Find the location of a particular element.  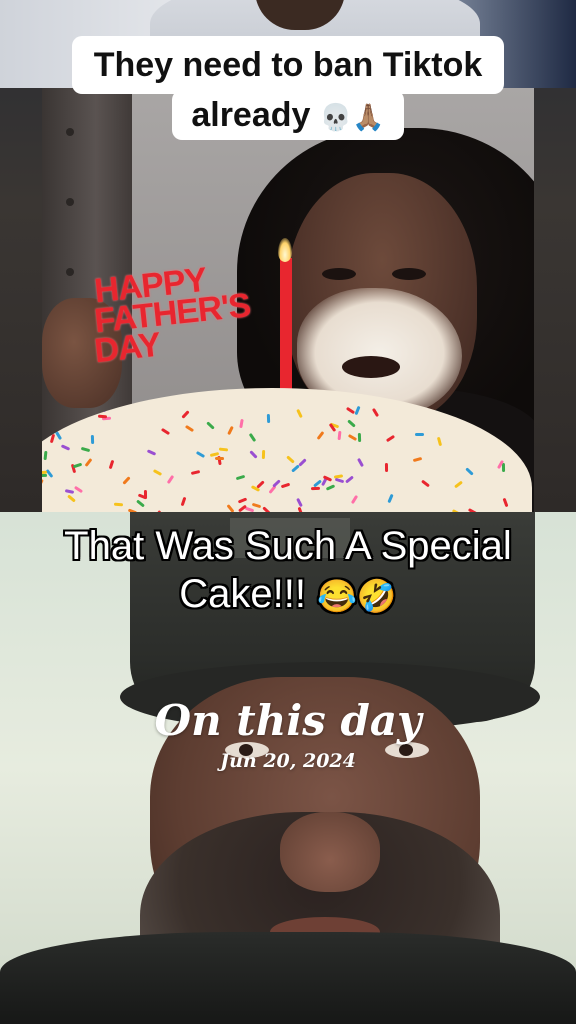

top-caption-line2: already 💀🙏🏽 is located at coordinates (288, 115).